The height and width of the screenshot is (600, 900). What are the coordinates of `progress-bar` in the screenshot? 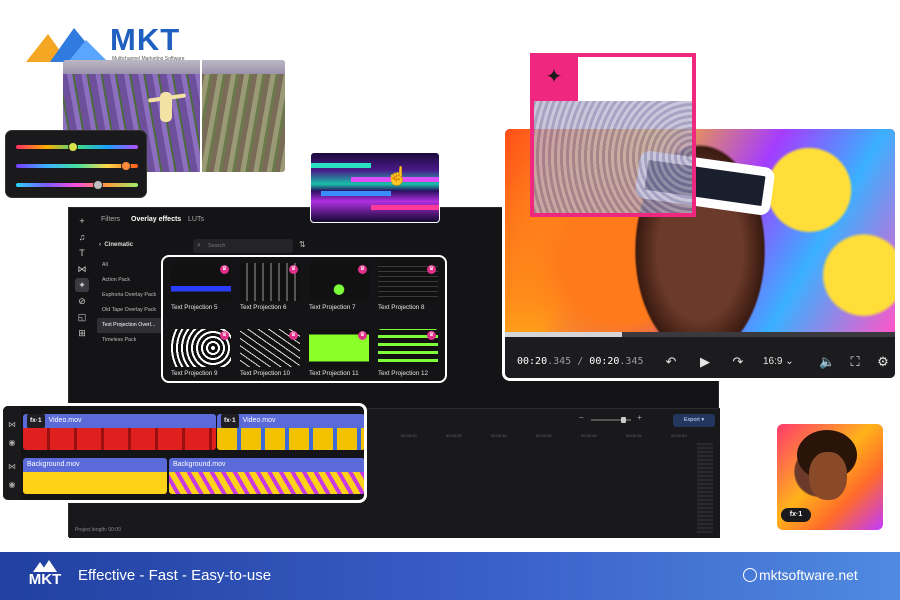 It's located at (700, 334).